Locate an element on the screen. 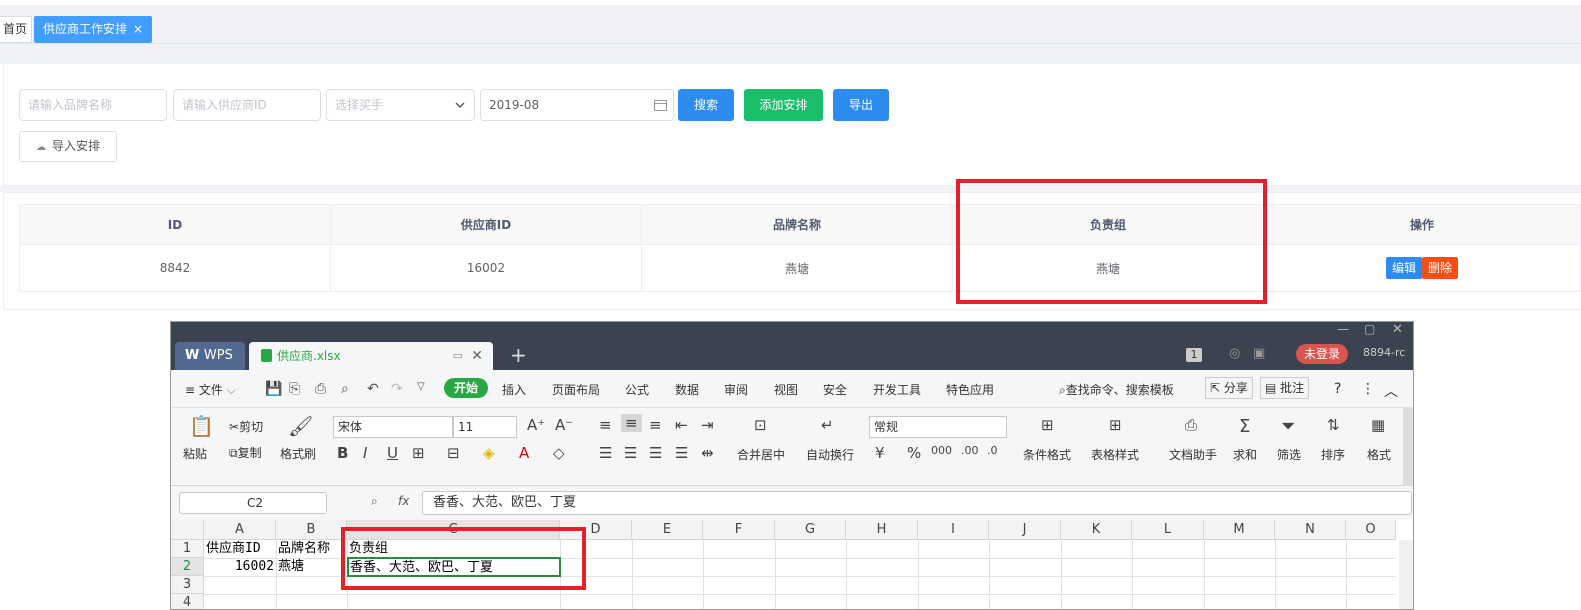 The image size is (1581, 610). vertical-scrollbar is located at coordinates (1406, 574).